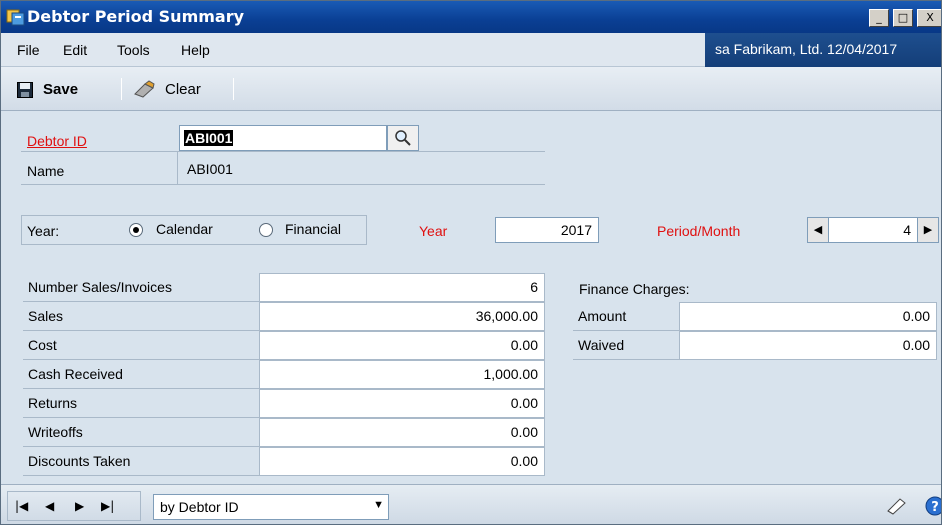  I want to click on year-input: 2017, so click(547, 230).